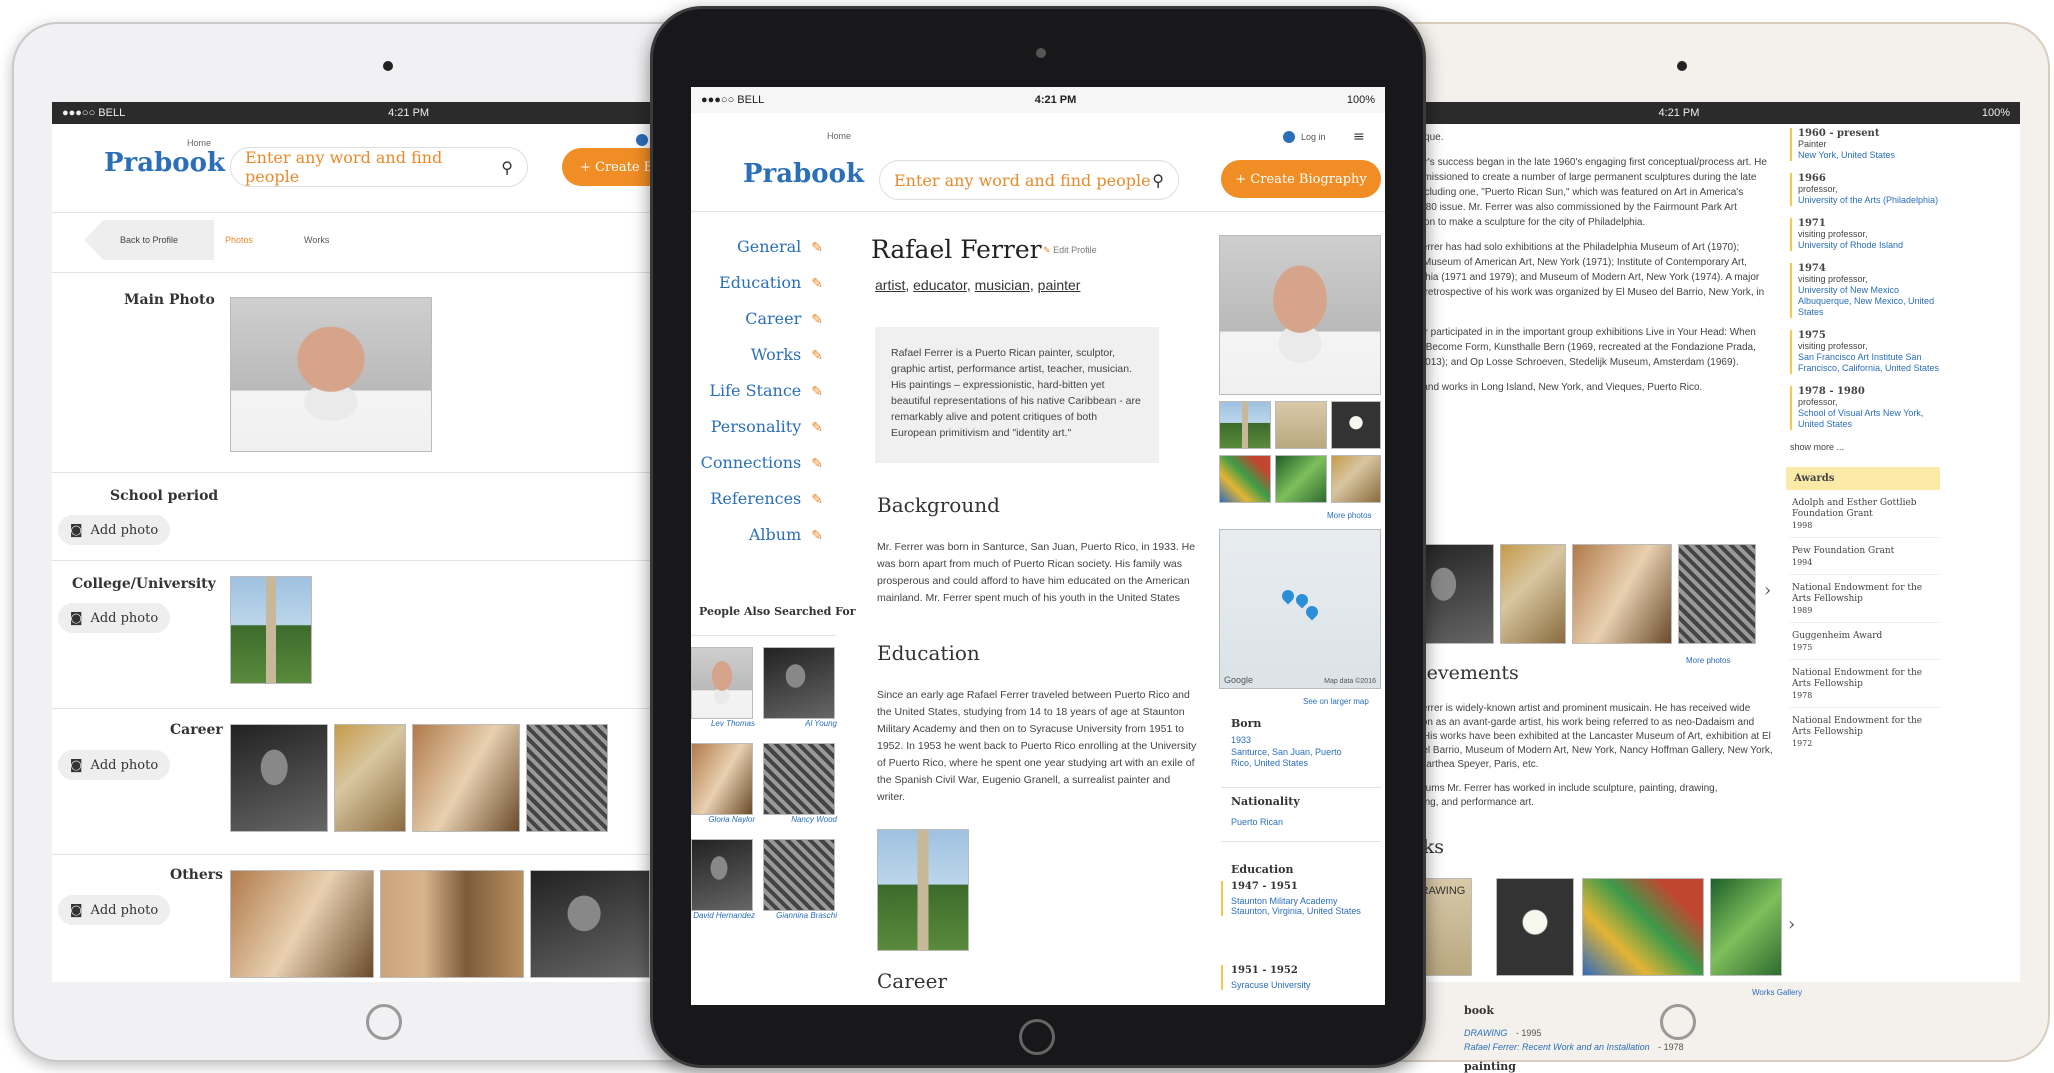 The image size is (2054, 1073). Describe the element at coordinates (1336, 701) in the screenshot. I see `see-larger-map-link: See on larger map` at that location.